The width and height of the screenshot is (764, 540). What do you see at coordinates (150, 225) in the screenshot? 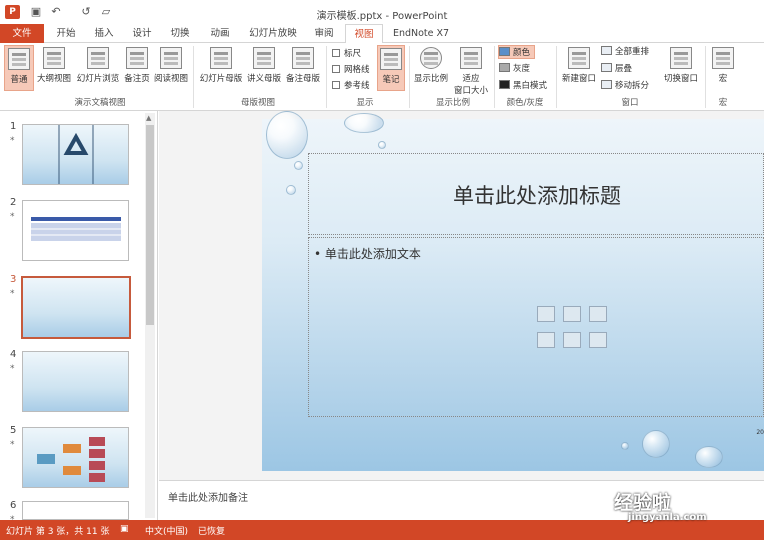
I see `scrollbar-thumb` at bounding box center [150, 225].